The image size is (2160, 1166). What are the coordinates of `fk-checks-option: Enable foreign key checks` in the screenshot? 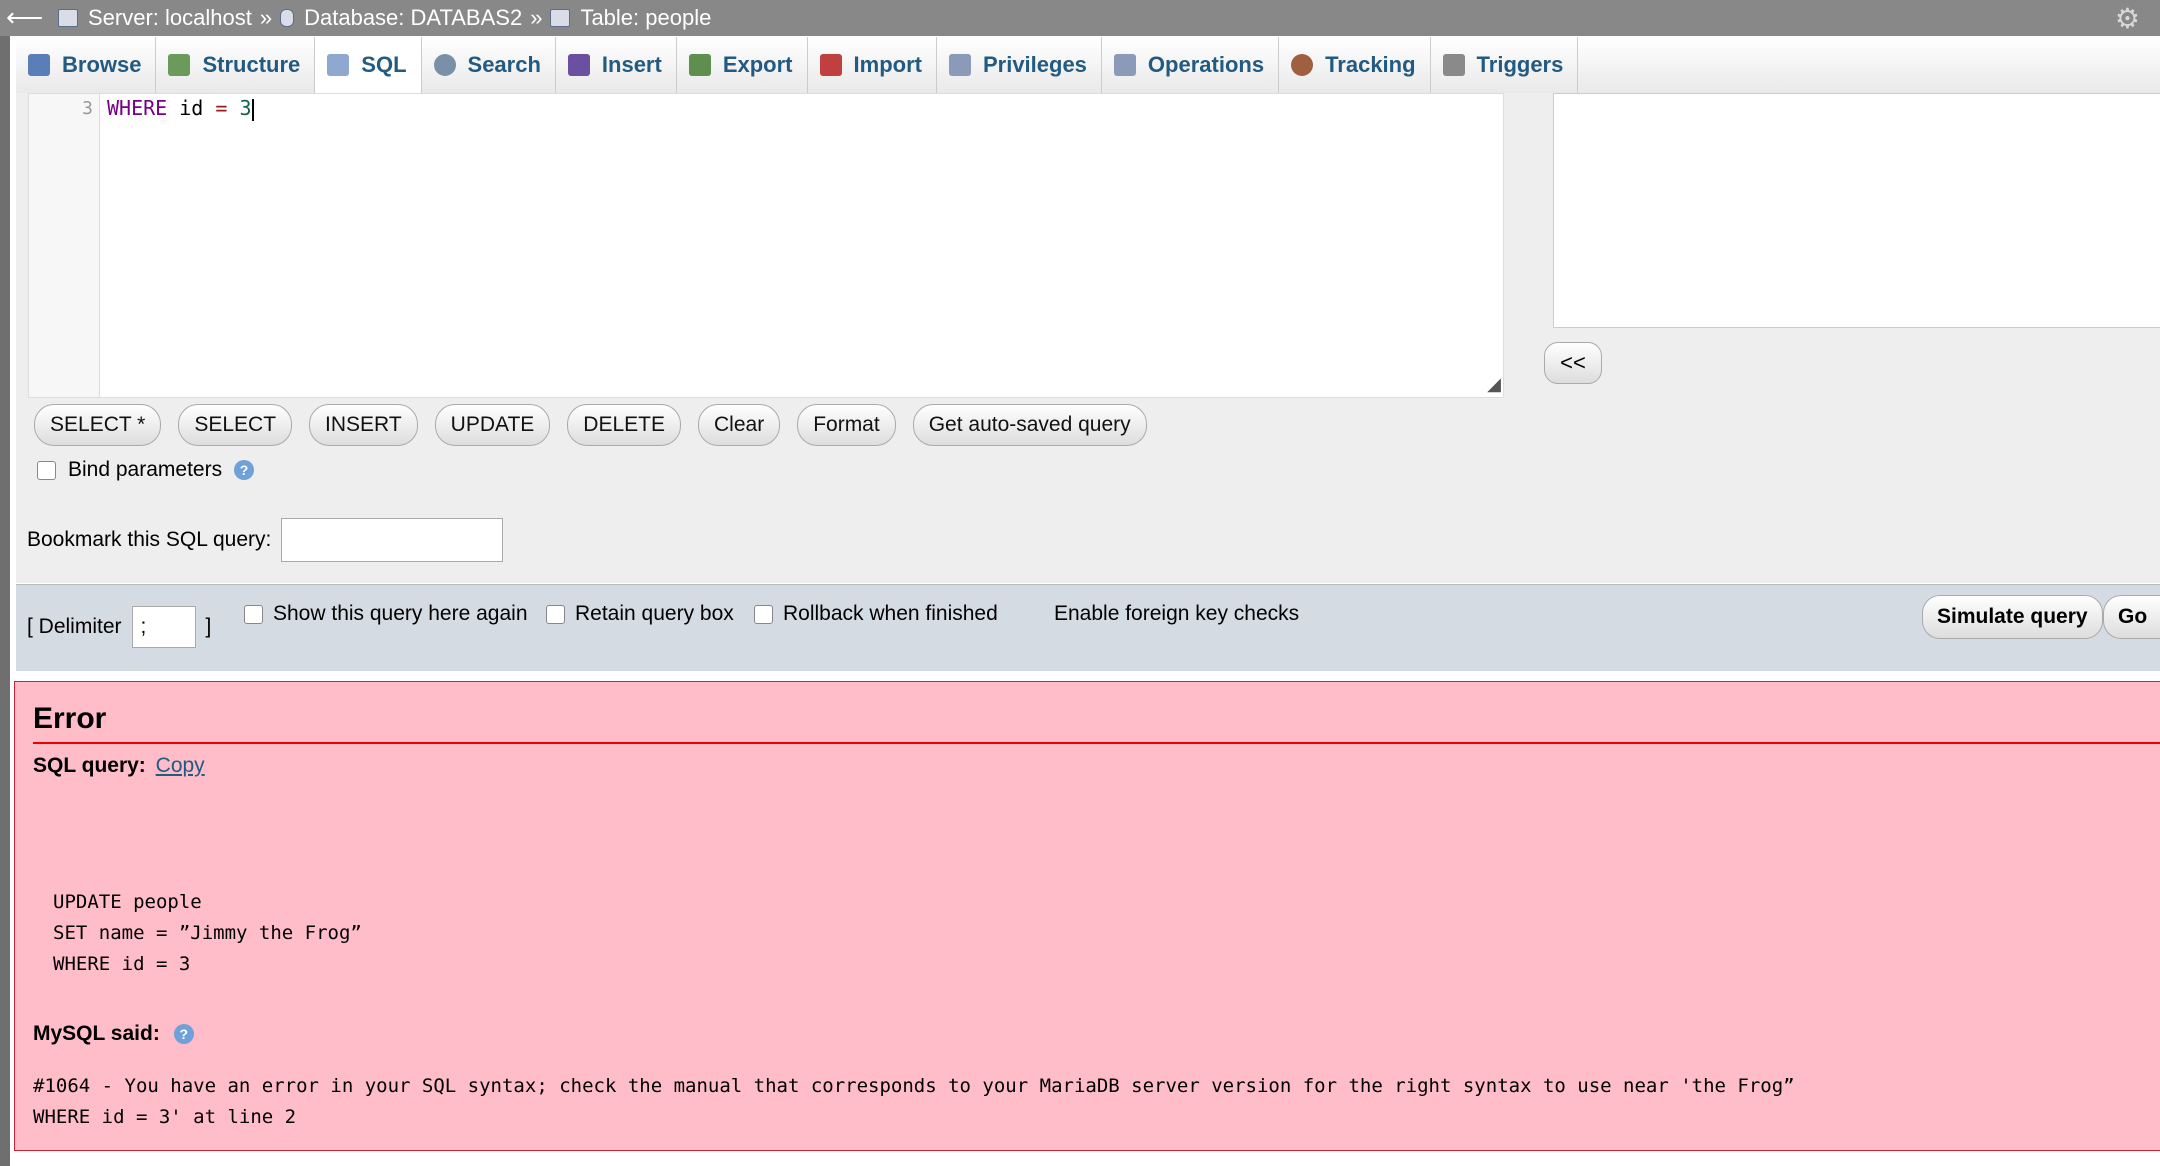 It's located at (1176, 614).